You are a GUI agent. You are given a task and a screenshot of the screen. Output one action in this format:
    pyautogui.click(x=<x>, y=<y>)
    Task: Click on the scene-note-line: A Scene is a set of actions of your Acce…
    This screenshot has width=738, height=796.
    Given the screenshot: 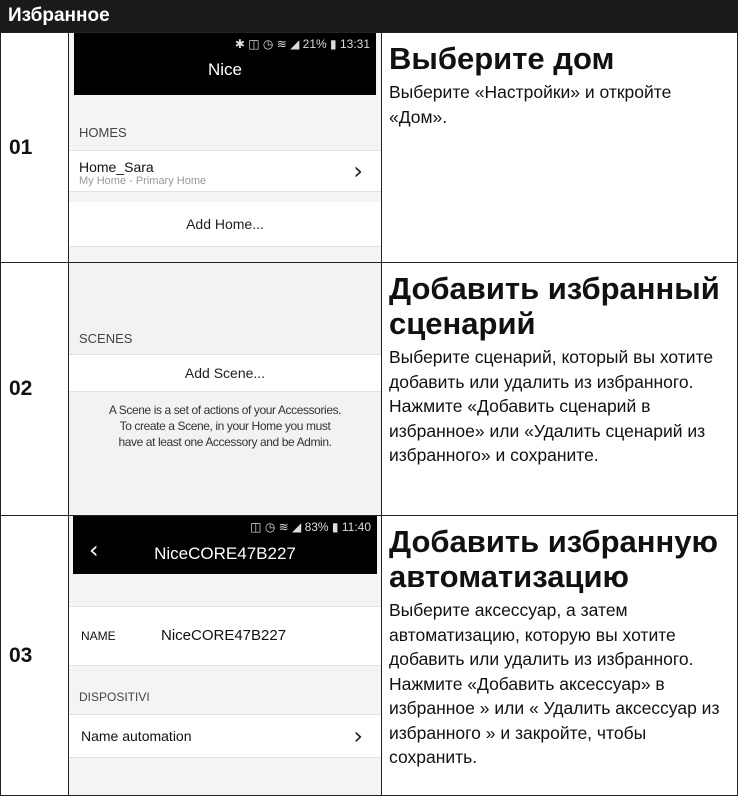 What is the action you would take?
    pyautogui.click(x=225, y=410)
    